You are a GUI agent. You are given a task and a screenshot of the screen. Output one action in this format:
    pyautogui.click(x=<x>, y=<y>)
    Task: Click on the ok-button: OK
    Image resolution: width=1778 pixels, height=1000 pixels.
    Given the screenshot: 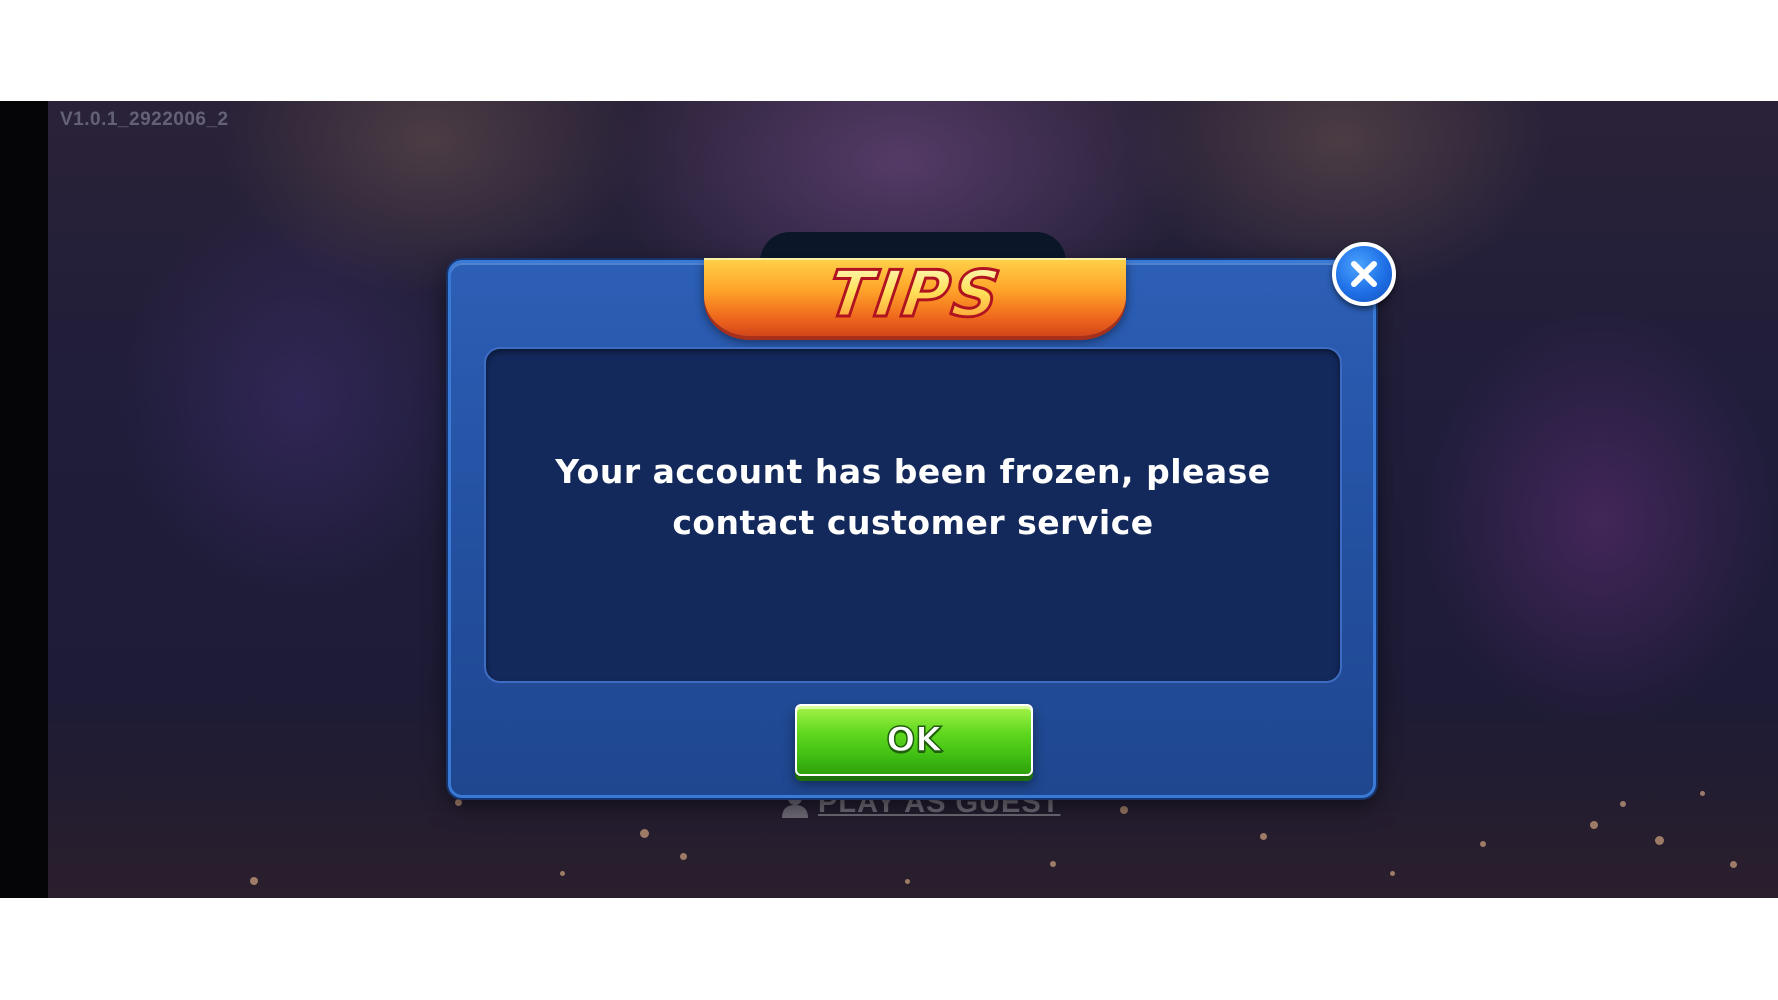 What is the action you would take?
    pyautogui.click(x=914, y=740)
    